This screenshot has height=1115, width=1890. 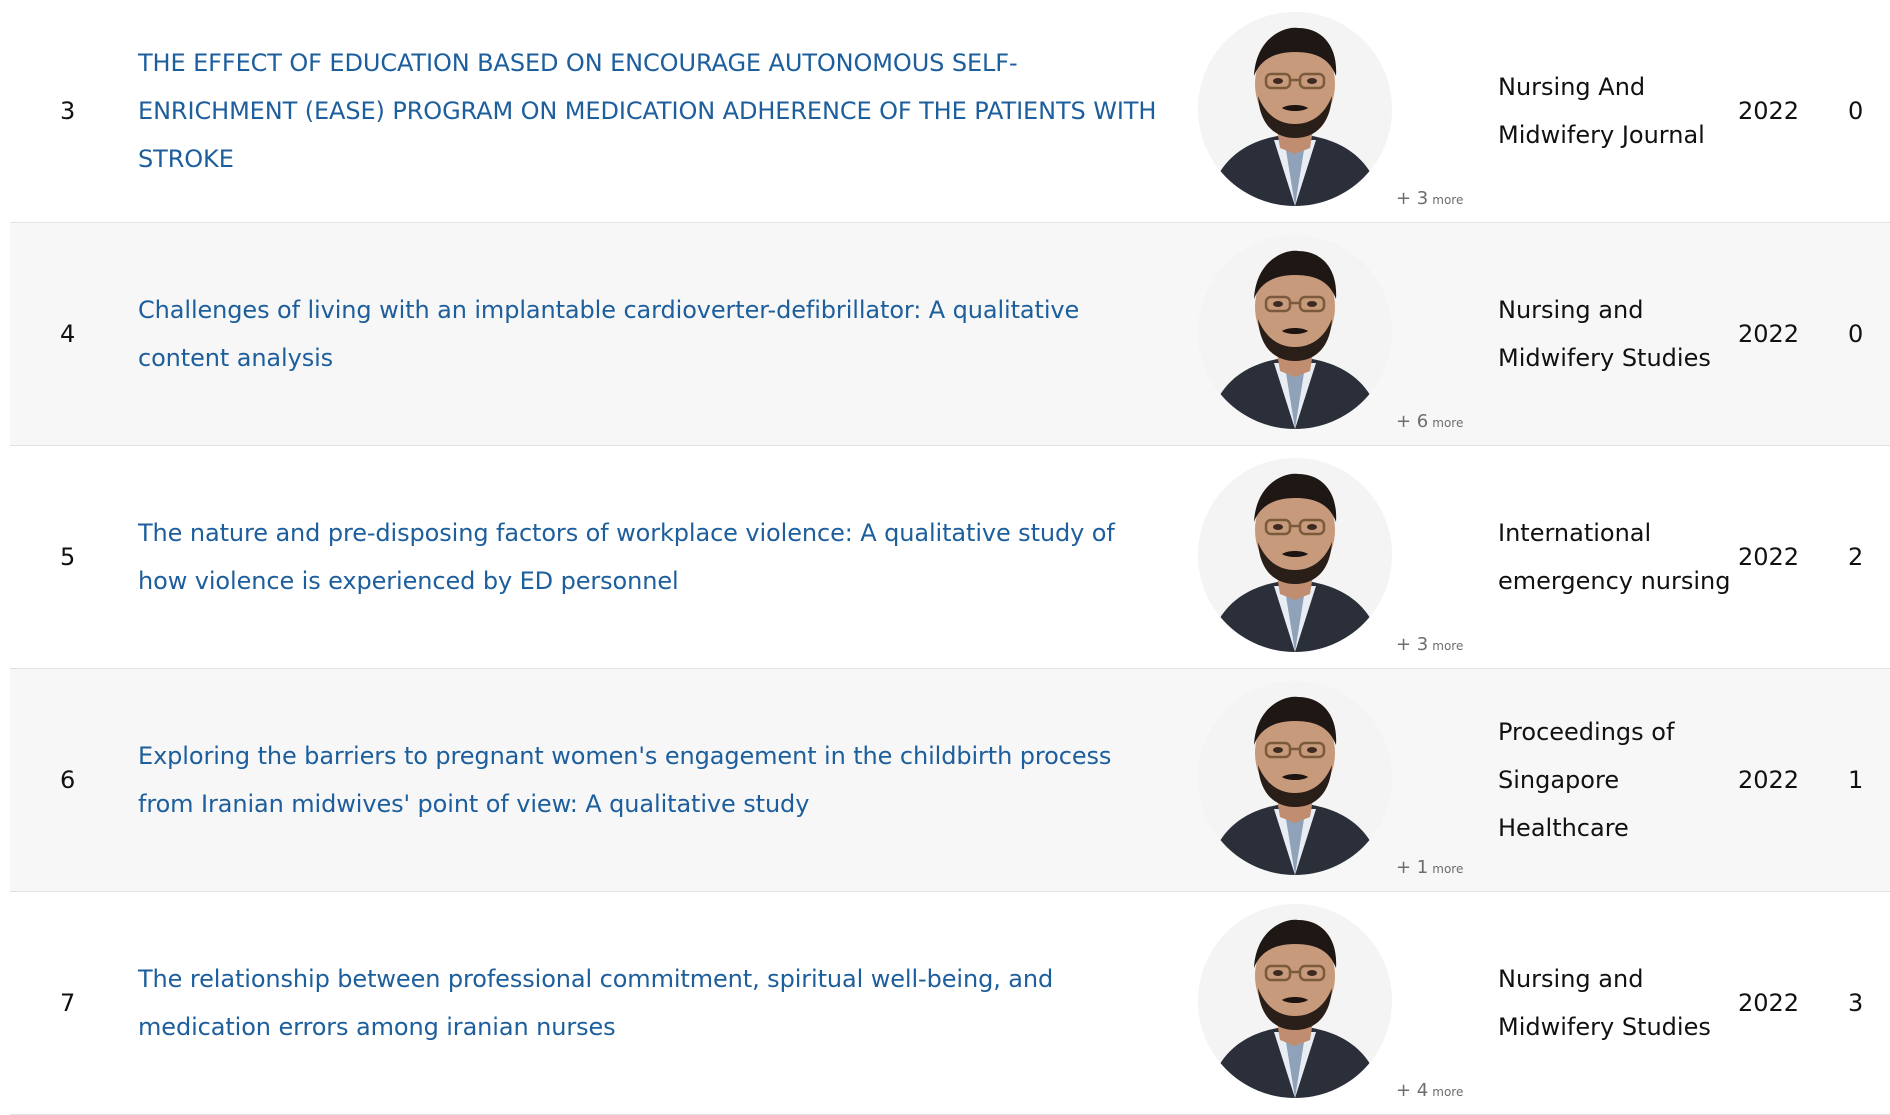 What do you see at coordinates (68, 780) in the screenshot?
I see `row-number-text: 6` at bounding box center [68, 780].